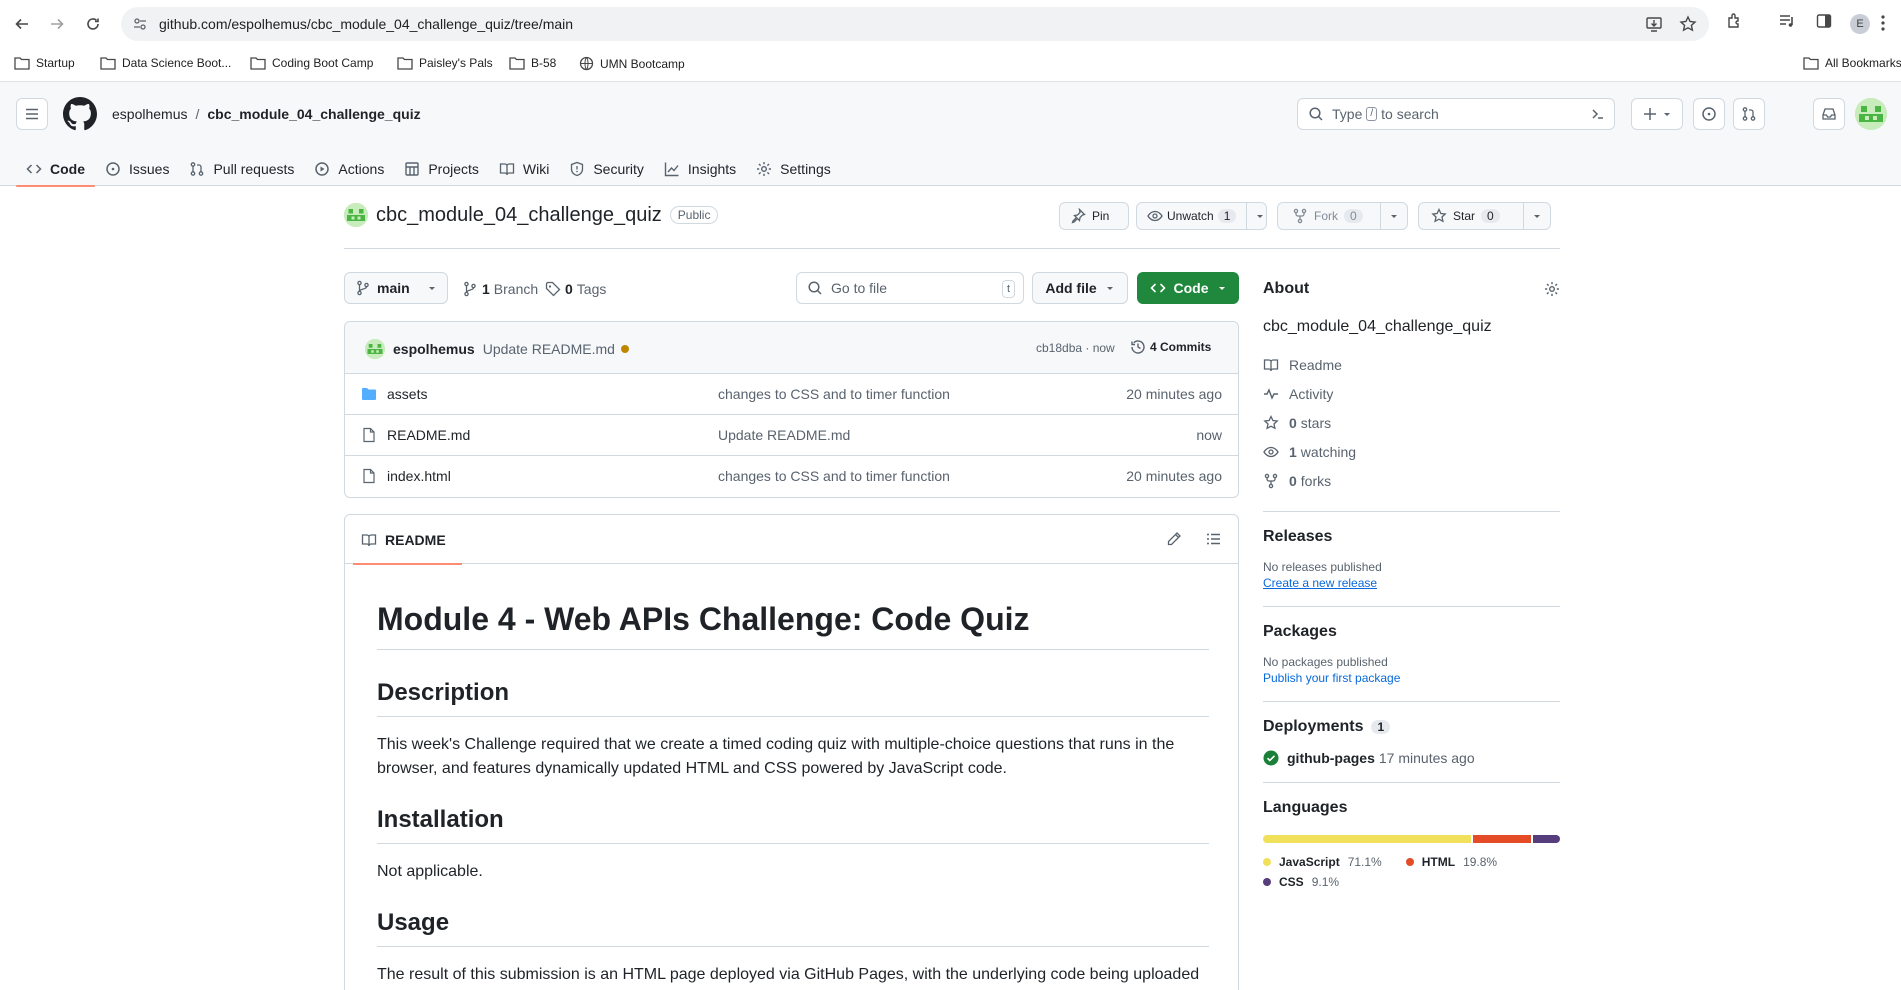  Describe the element at coordinates (1411, 758) in the screenshot. I see `deployment-item: github-pages 17 minutes ago` at that location.